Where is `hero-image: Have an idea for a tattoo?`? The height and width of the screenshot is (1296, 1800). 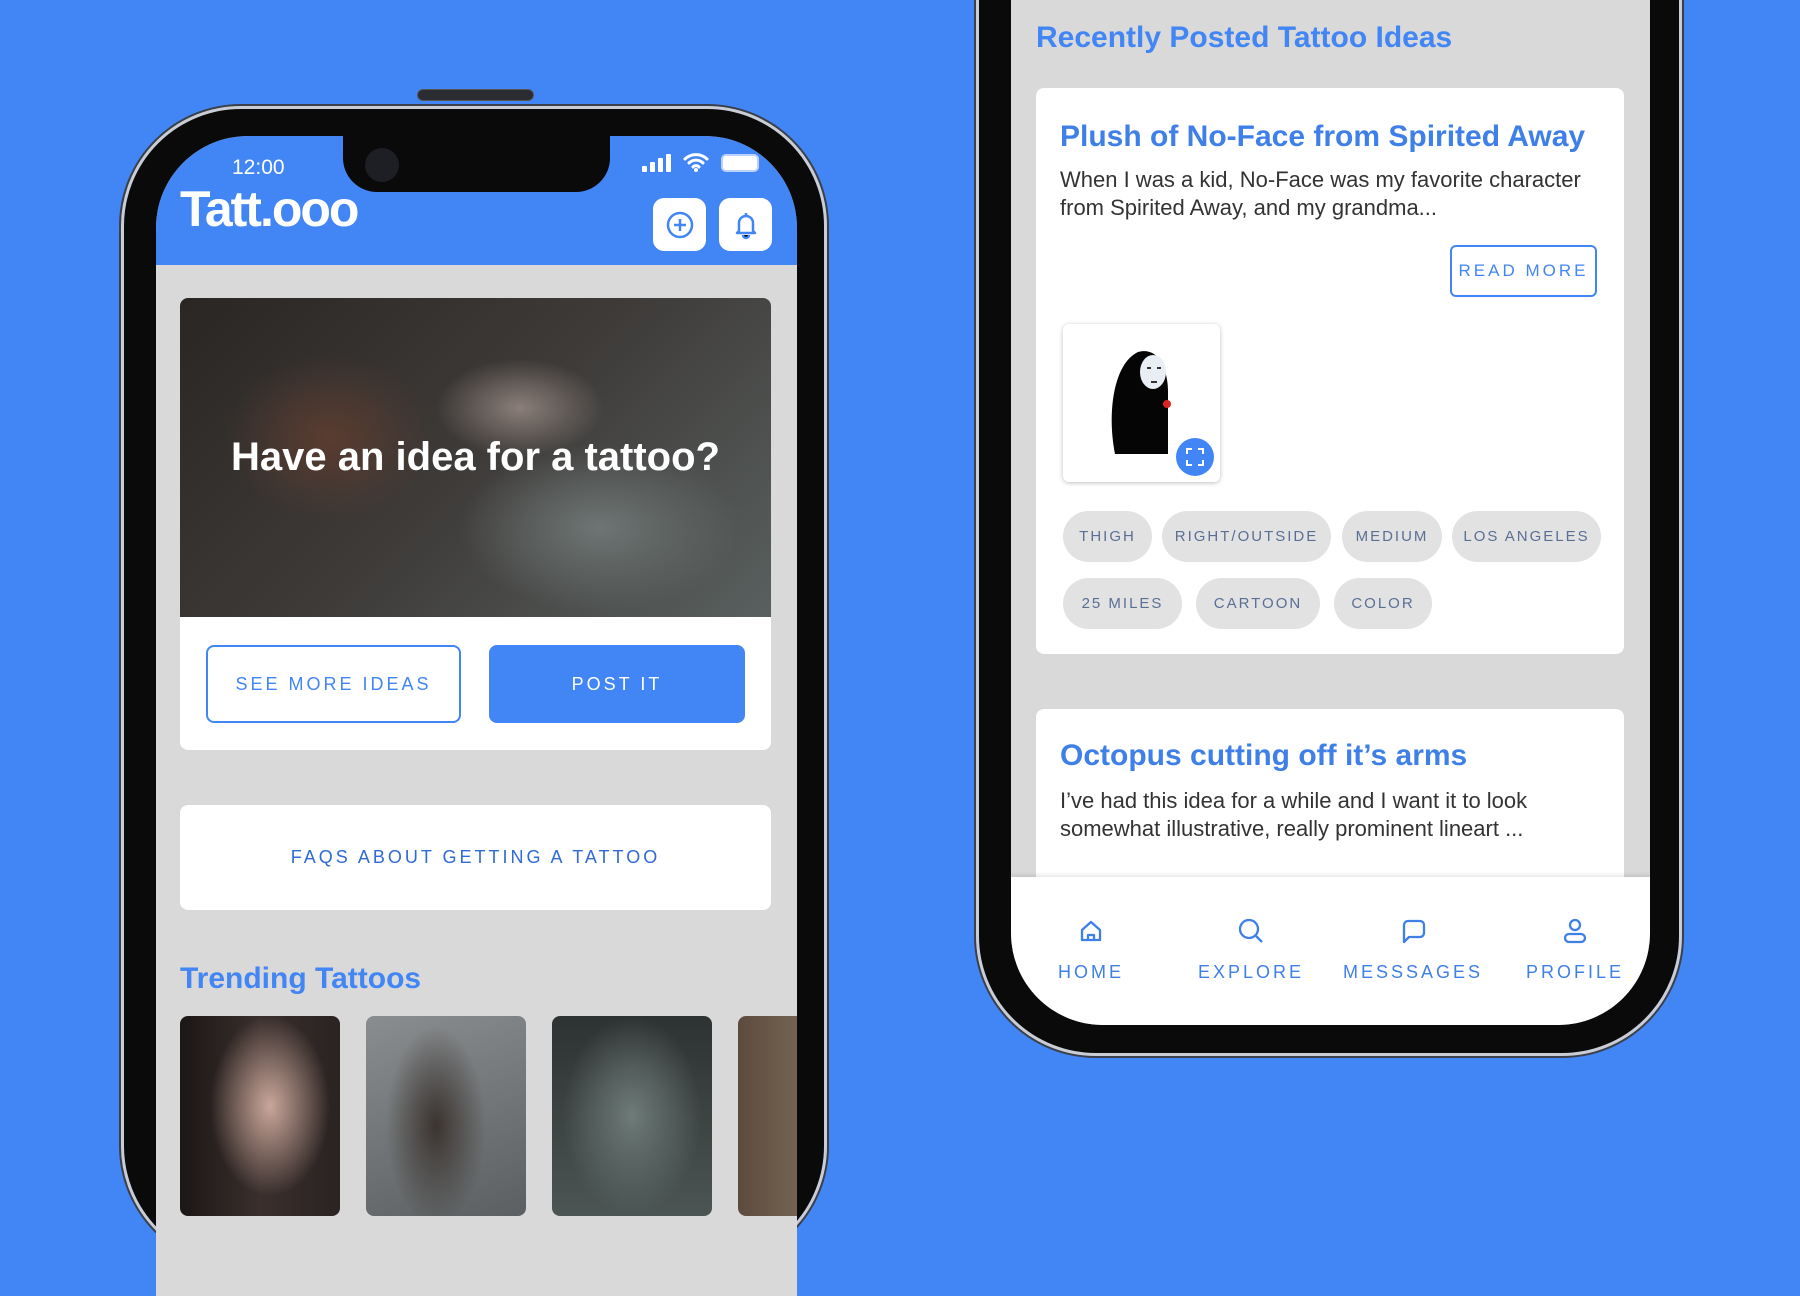 hero-image: Have an idea for a tattoo? is located at coordinates (475, 457).